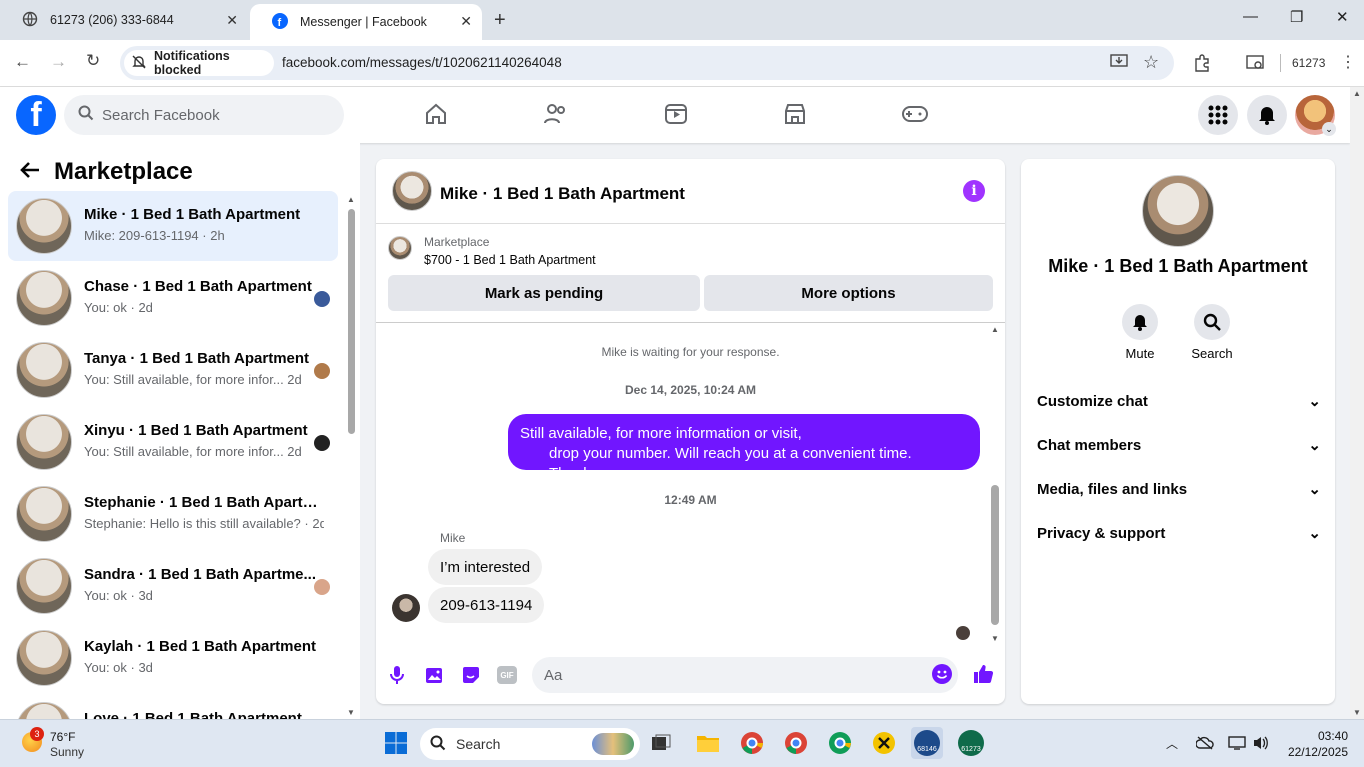  What do you see at coordinates (1314, 752) in the screenshot?
I see `clock-date: 22/12/2025` at bounding box center [1314, 752].